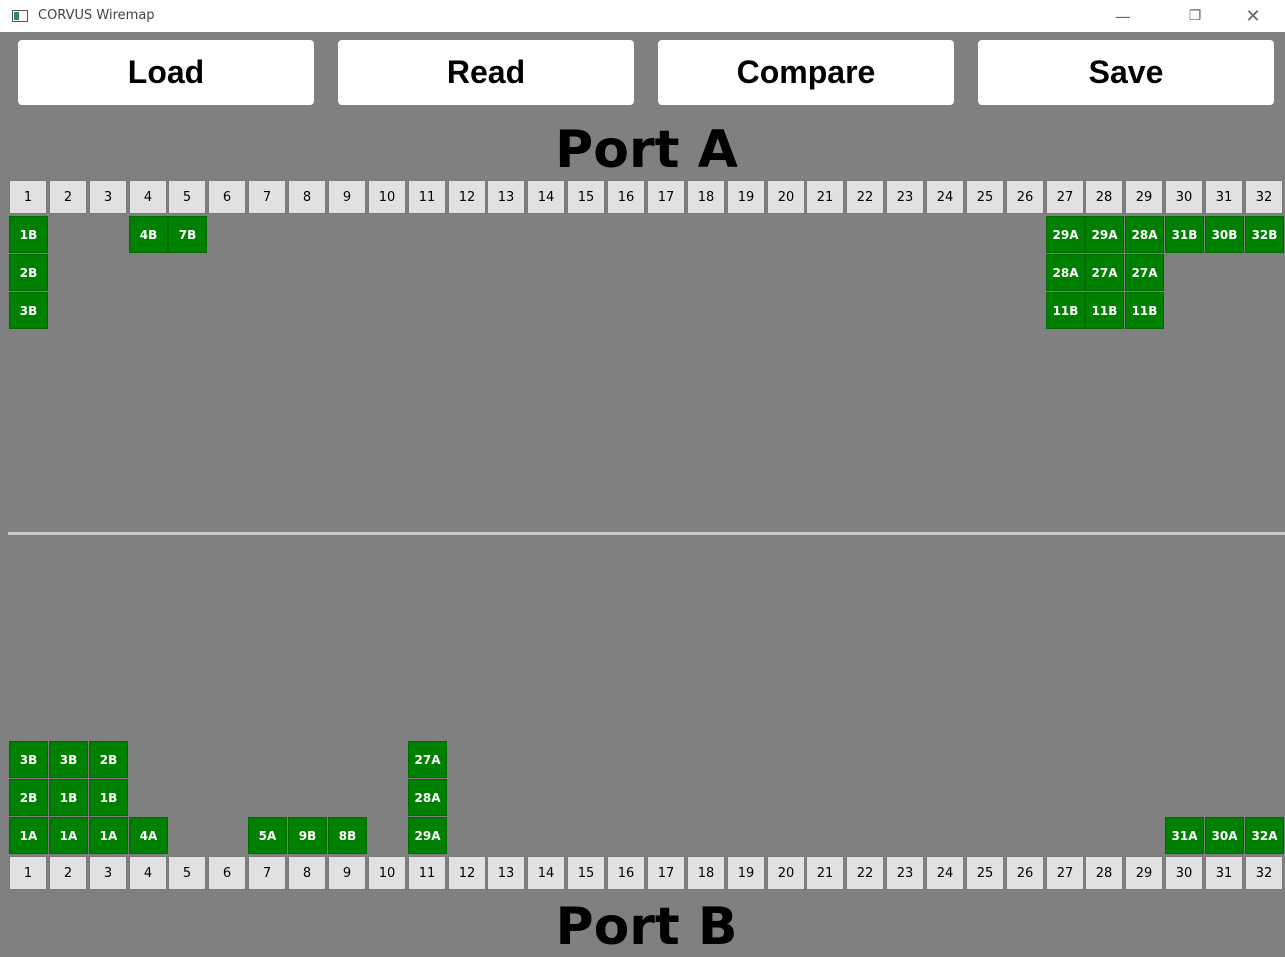 Image resolution: width=1285 pixels, height=957 pixels. What do you see at coordinates (985, 873) in the screenshot?
I see `pin-number-port-b-25: 25` at bounding box center [985, 873].